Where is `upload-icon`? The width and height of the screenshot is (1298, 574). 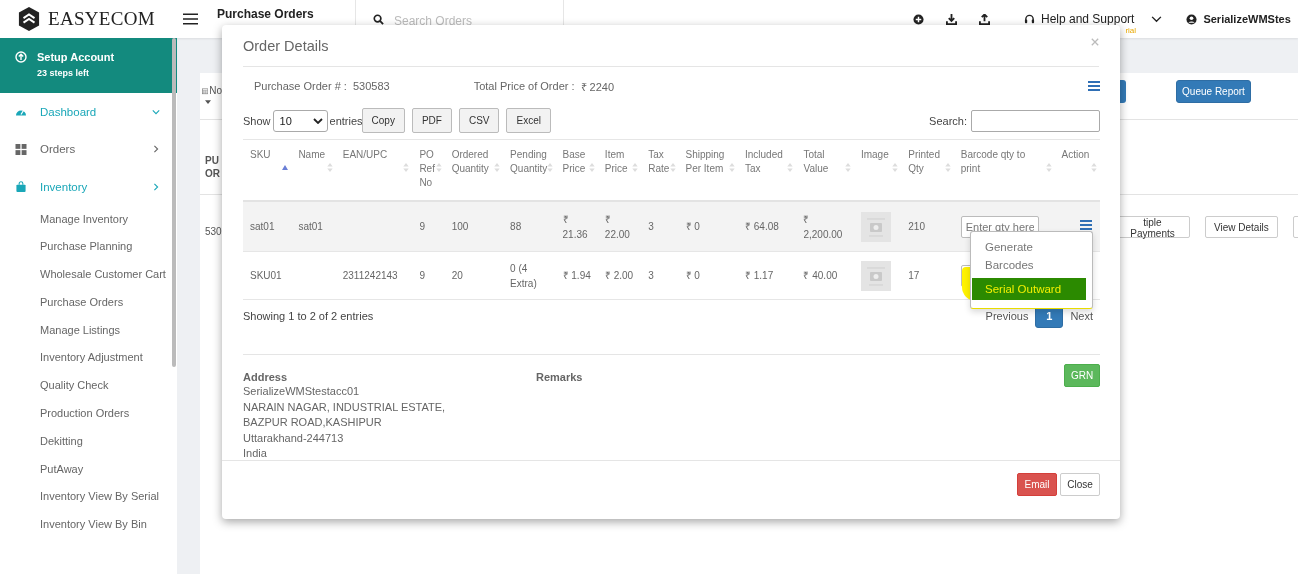 upload-icon is located at coordinates (984, 19).